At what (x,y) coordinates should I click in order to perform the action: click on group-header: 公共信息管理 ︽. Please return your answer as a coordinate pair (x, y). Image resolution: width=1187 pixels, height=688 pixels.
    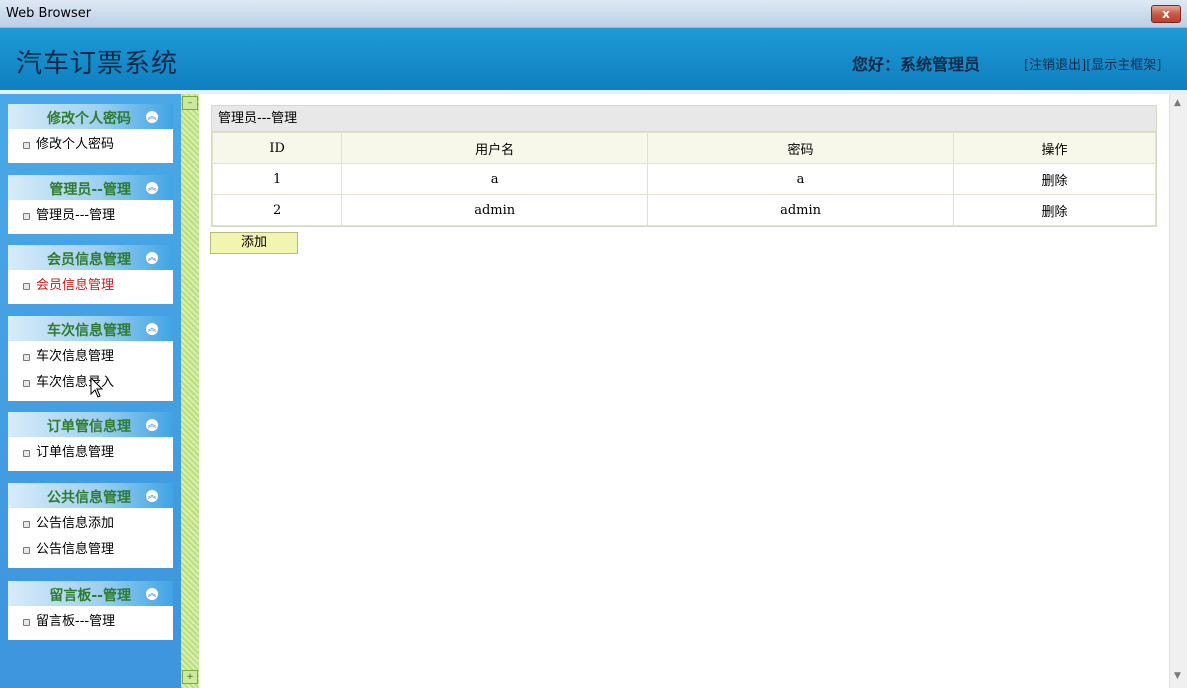
    Looking at the image, I should click on (90, 495).